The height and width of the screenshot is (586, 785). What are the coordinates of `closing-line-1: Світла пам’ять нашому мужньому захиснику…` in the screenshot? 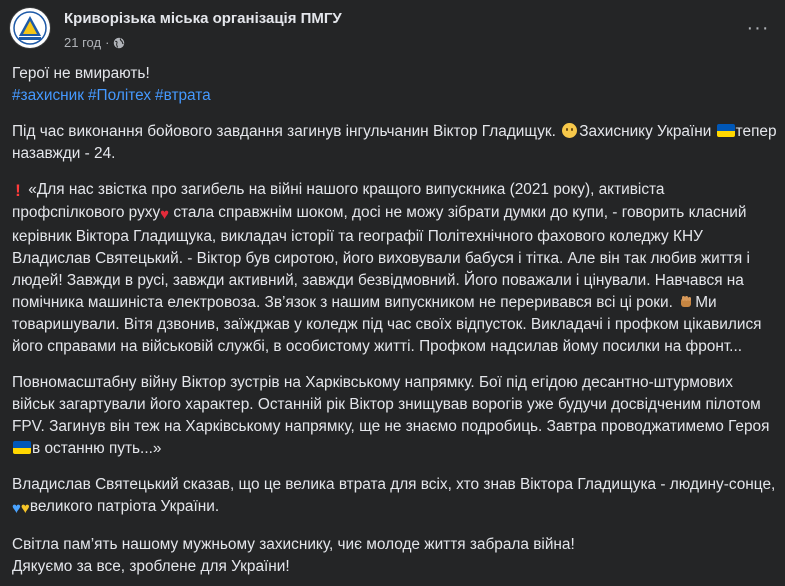 It's located at (293, 544).